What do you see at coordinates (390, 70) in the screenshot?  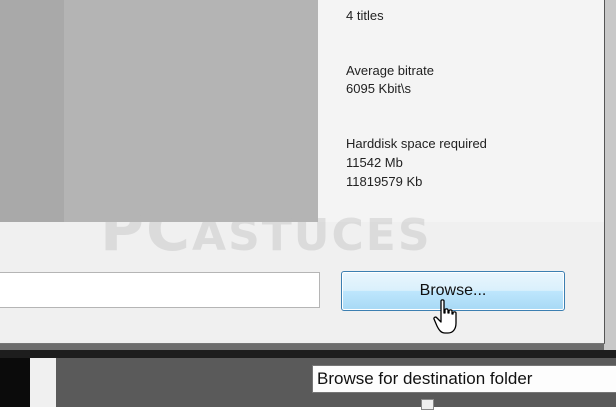 I see `bitrate-label: Average bitrate` at bounding box center [390, 70].